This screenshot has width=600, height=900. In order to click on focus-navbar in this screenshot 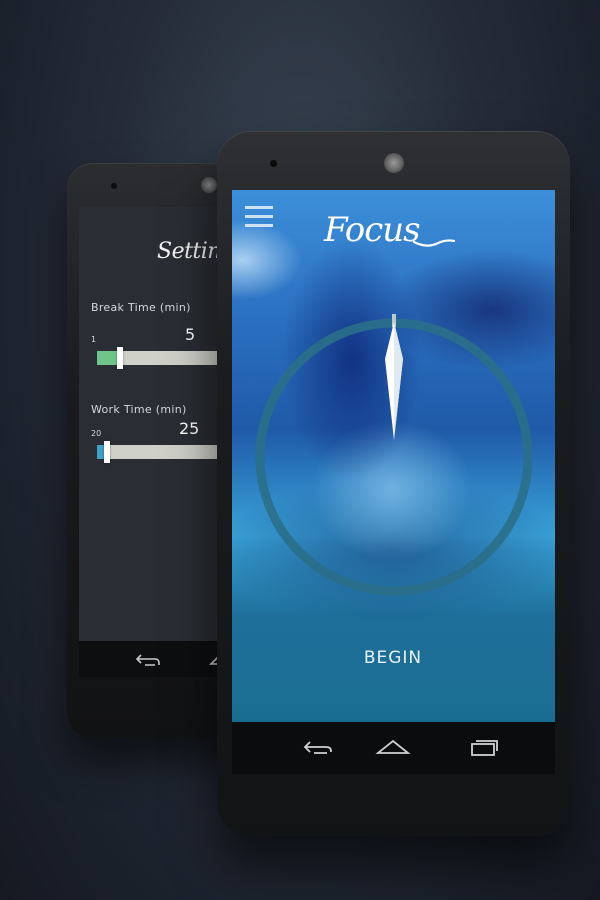, I will do `click(393, 748)`.